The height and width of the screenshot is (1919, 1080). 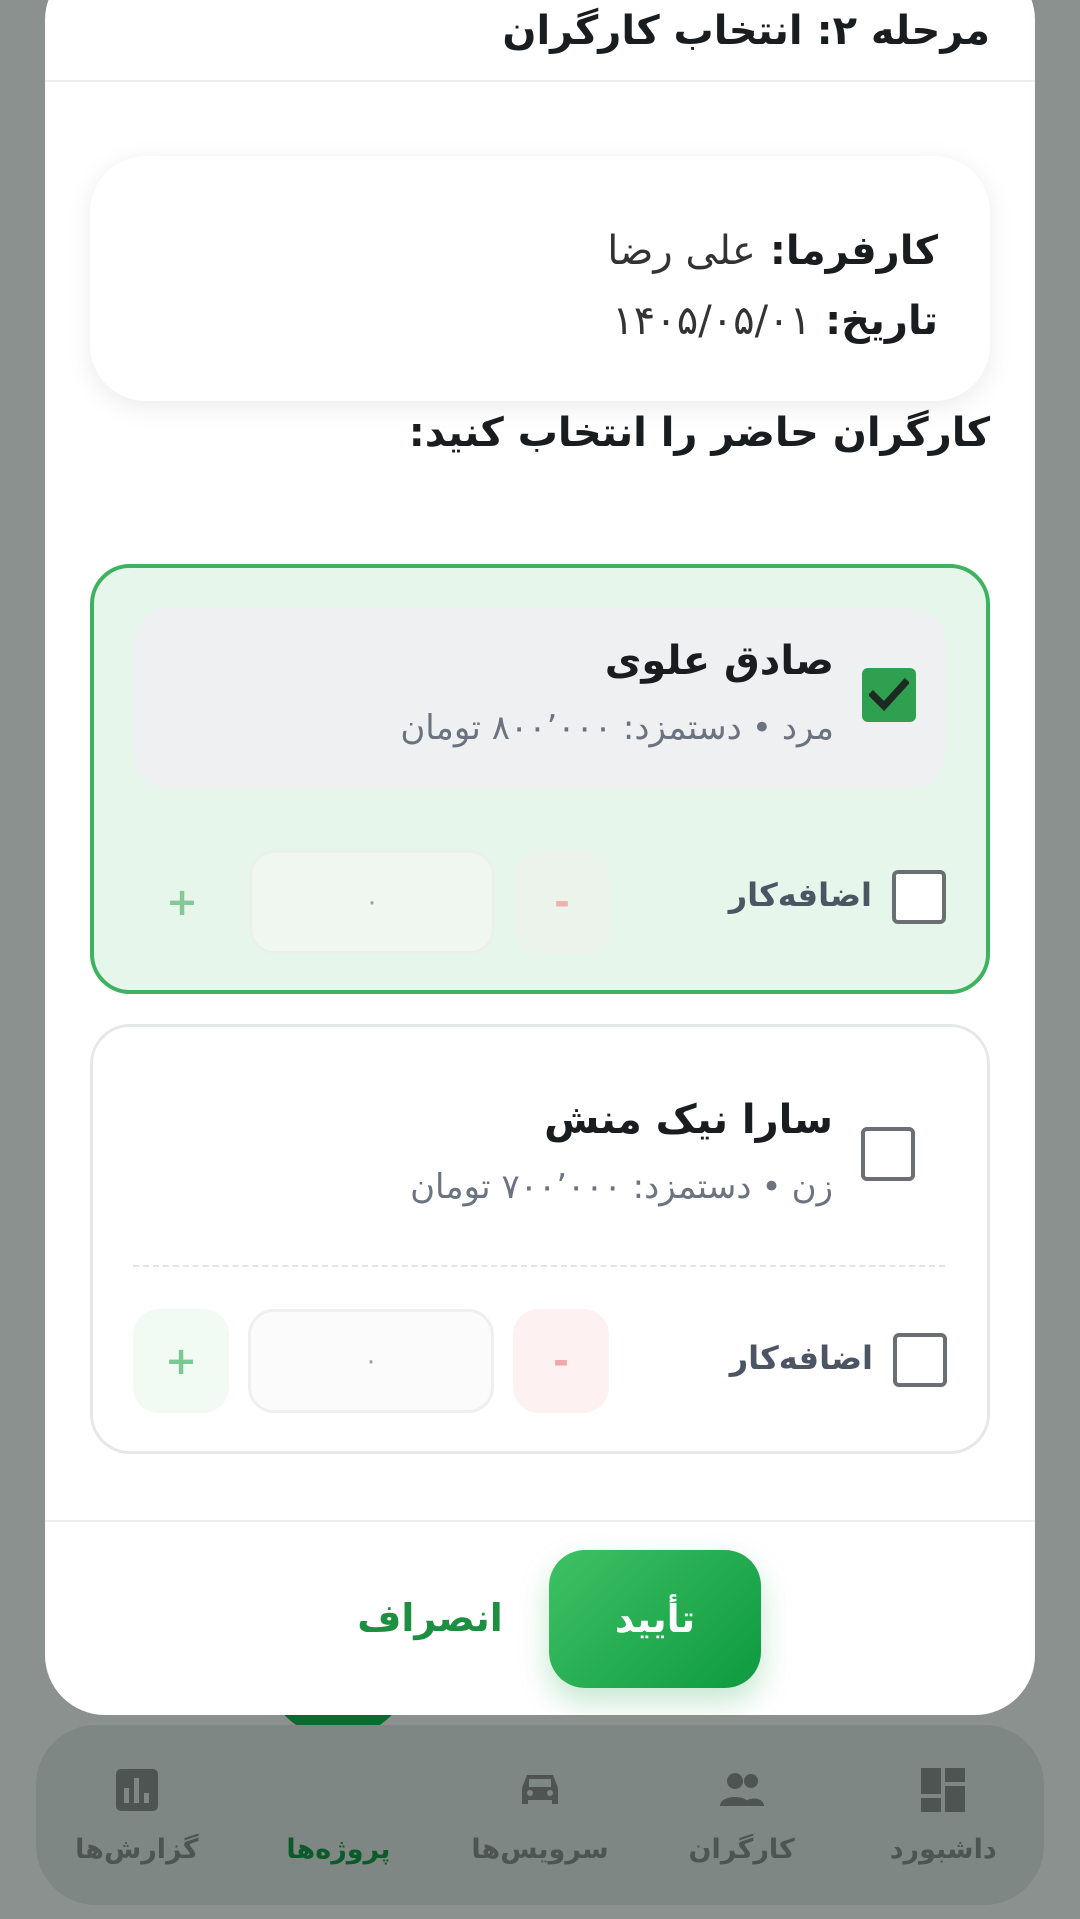 I want to click on nav-item-workers: کارگران, so click(x=742, y=1815).